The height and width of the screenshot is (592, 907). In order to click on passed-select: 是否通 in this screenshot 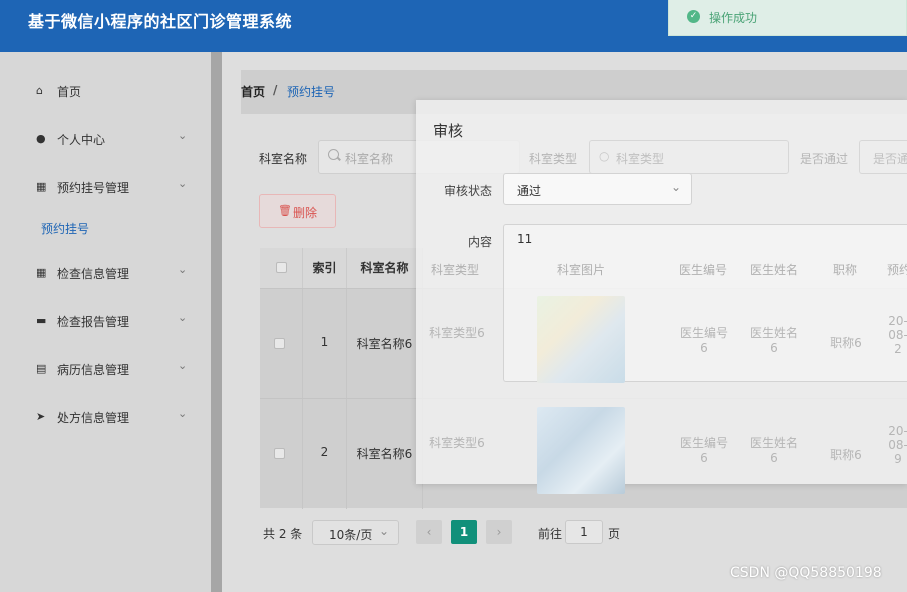, I will do `click(883, 157)`.